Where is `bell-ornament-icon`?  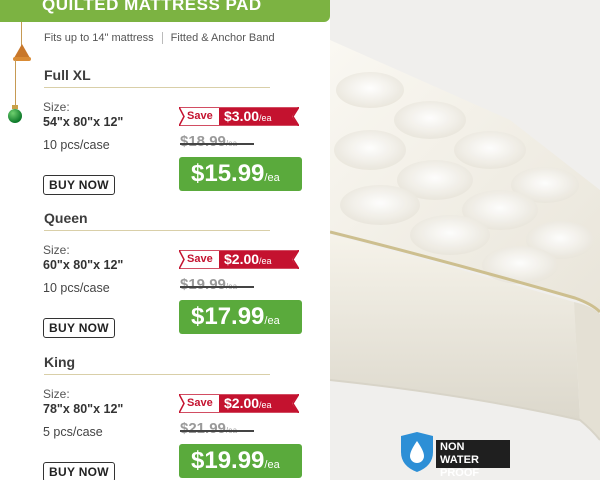
bell-ornament-icon is located at coordinates (22, 51).